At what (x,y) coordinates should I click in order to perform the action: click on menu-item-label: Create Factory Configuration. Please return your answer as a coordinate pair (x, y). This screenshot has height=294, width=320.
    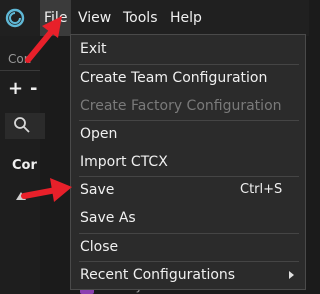
    Looking at the image, I should click on (181, 106).